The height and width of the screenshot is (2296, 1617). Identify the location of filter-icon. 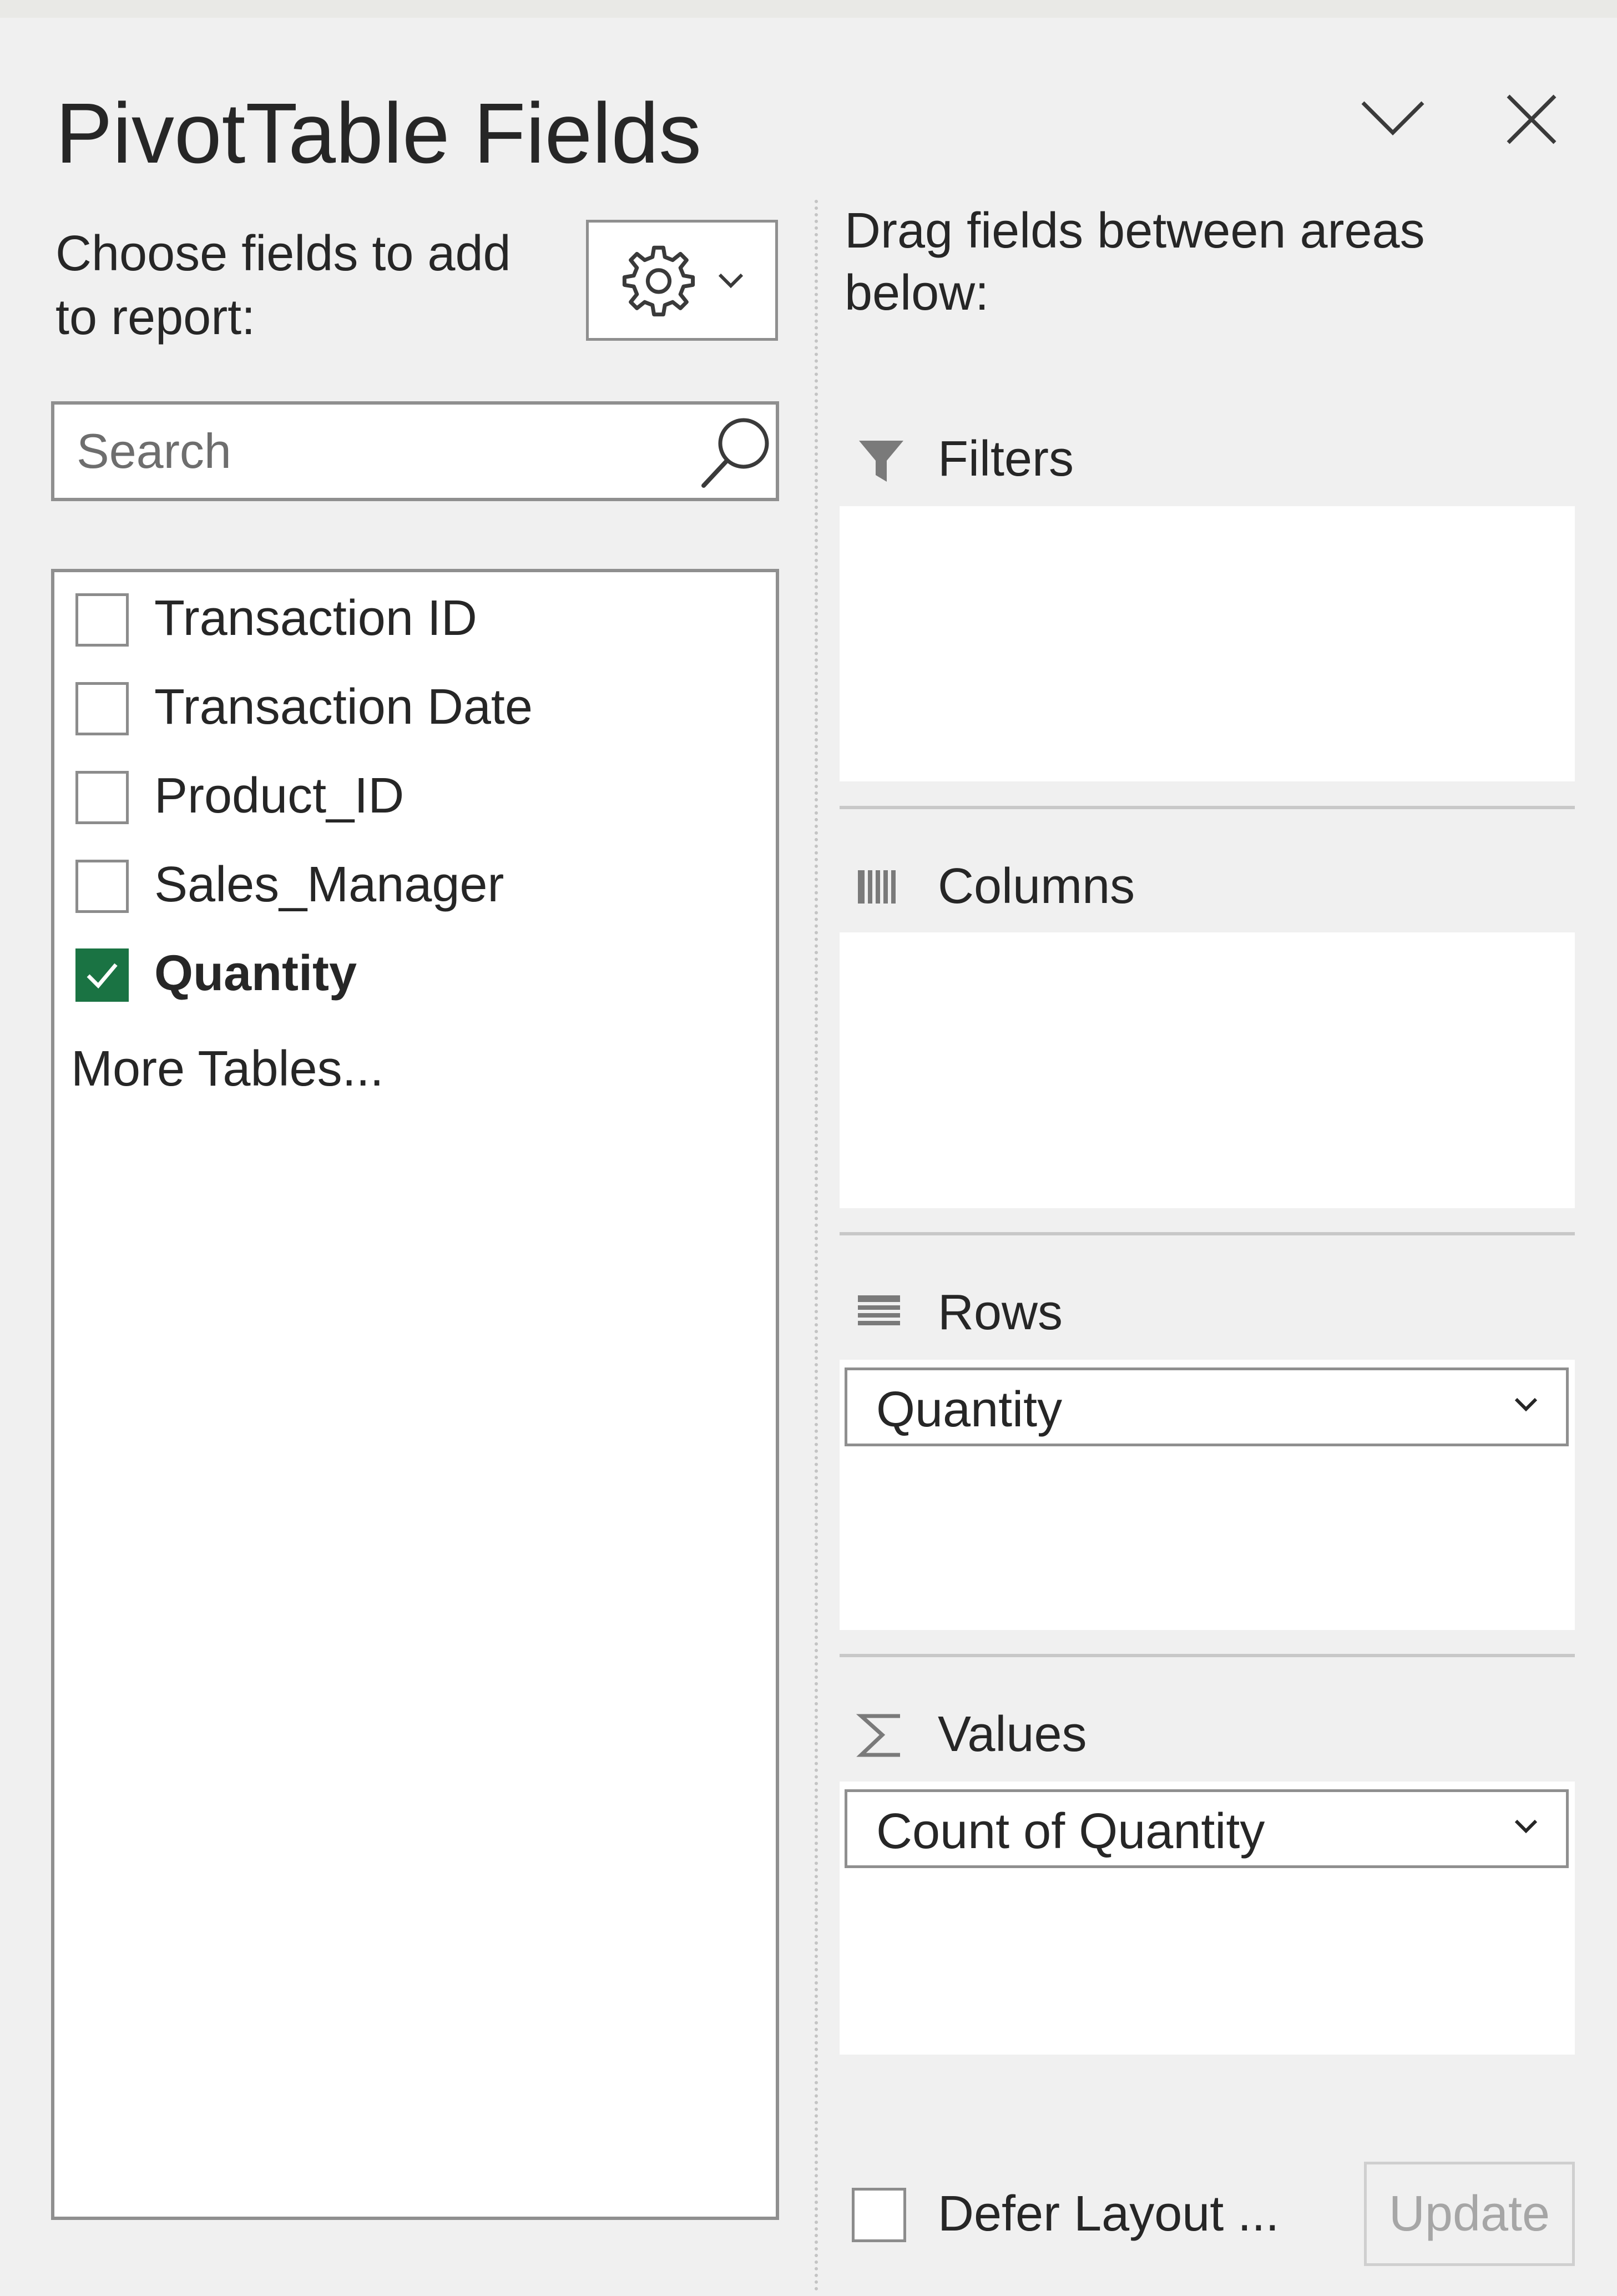
(881, 461).